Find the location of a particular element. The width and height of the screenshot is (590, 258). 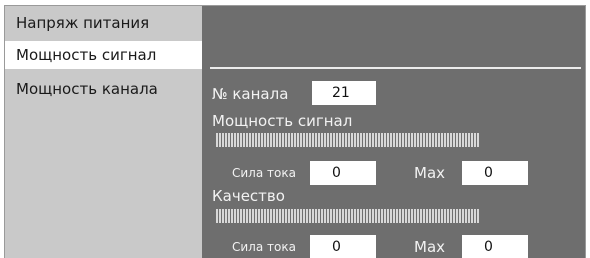

quality-current-field: 0 is located at coordinates (343, 246).